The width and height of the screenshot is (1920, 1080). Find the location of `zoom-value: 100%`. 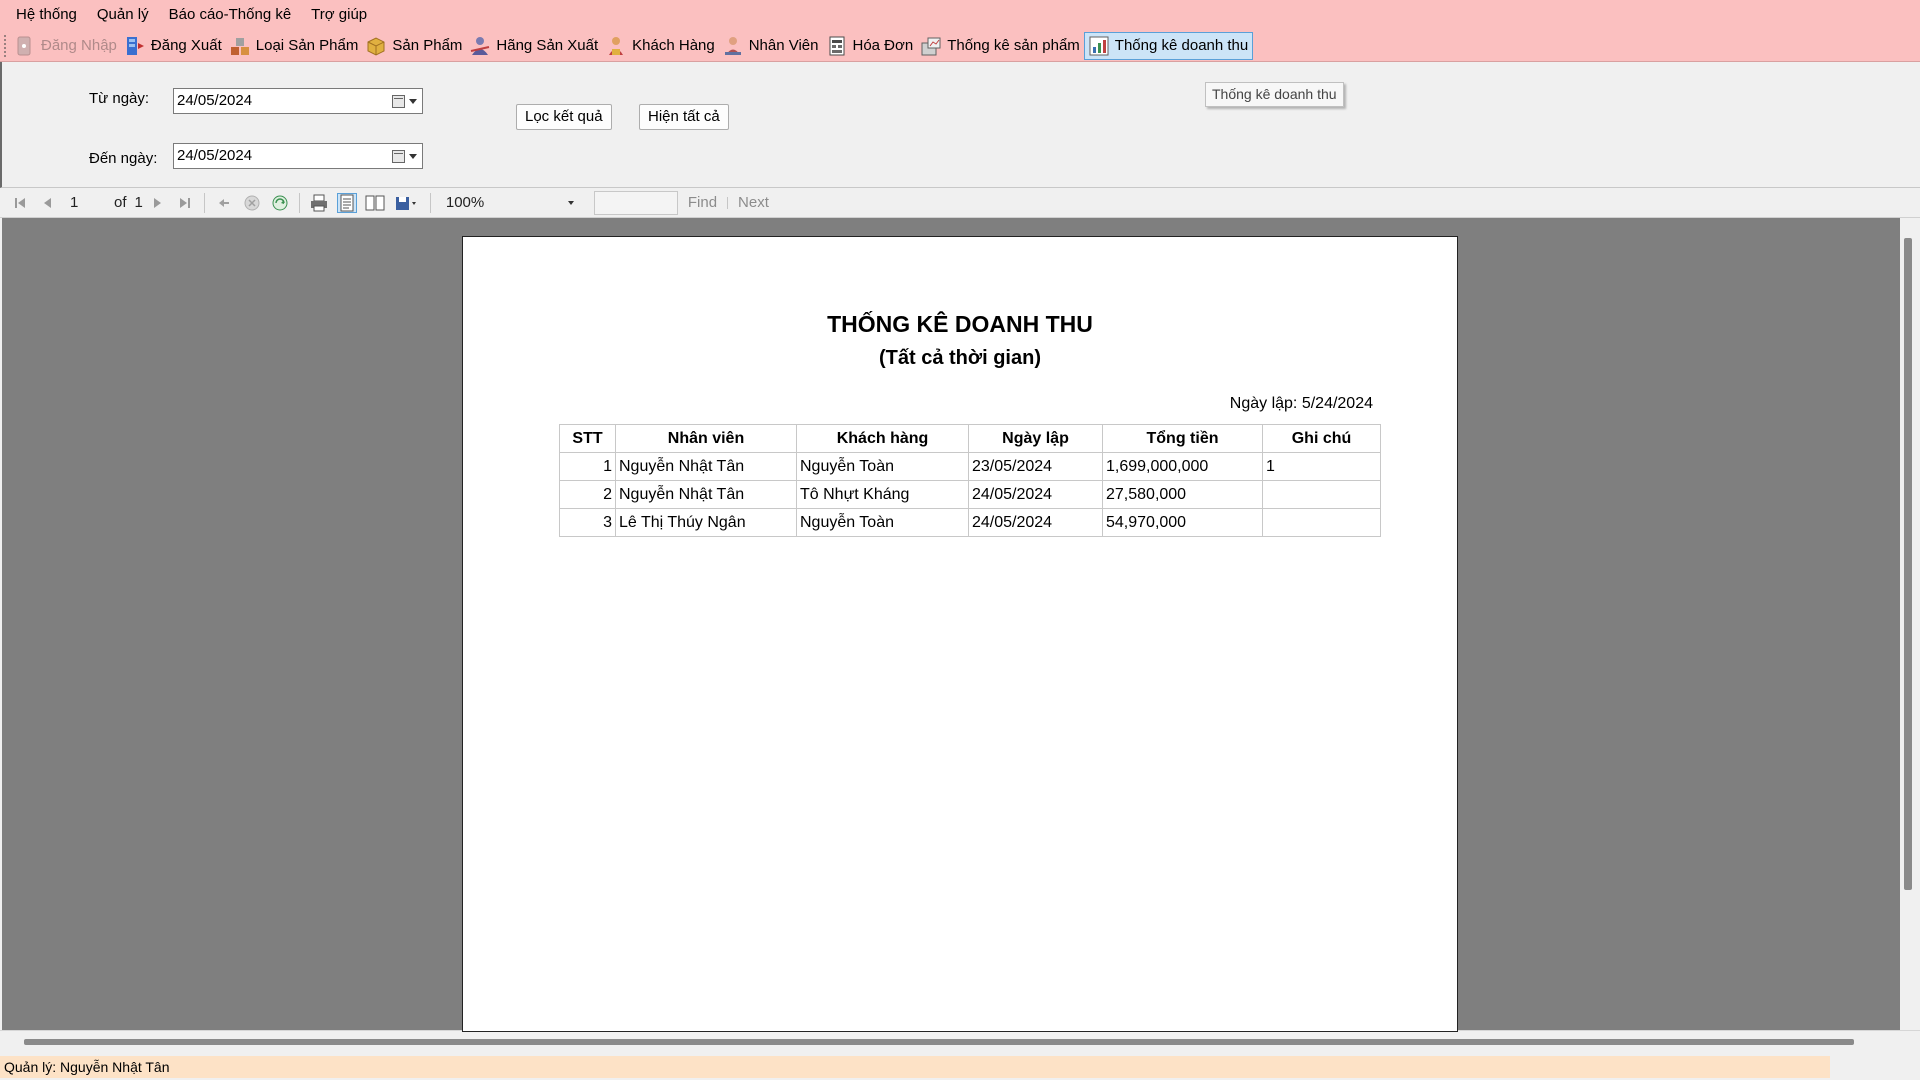

zoom-value: 100% is located at coordinates (465, 202).